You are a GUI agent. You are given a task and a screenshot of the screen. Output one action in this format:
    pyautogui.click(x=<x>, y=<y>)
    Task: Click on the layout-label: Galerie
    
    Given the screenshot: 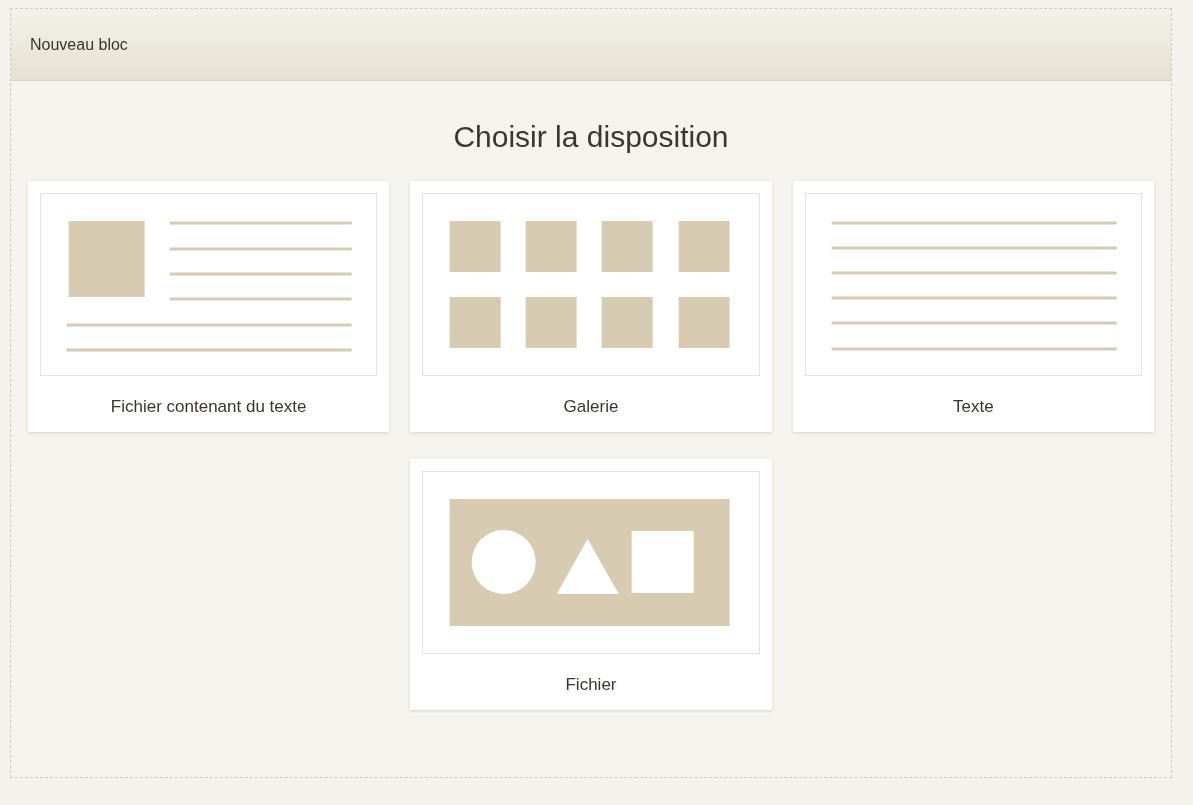 What is the action you would take?
    pyautogui.click(x=591, y=407)
    